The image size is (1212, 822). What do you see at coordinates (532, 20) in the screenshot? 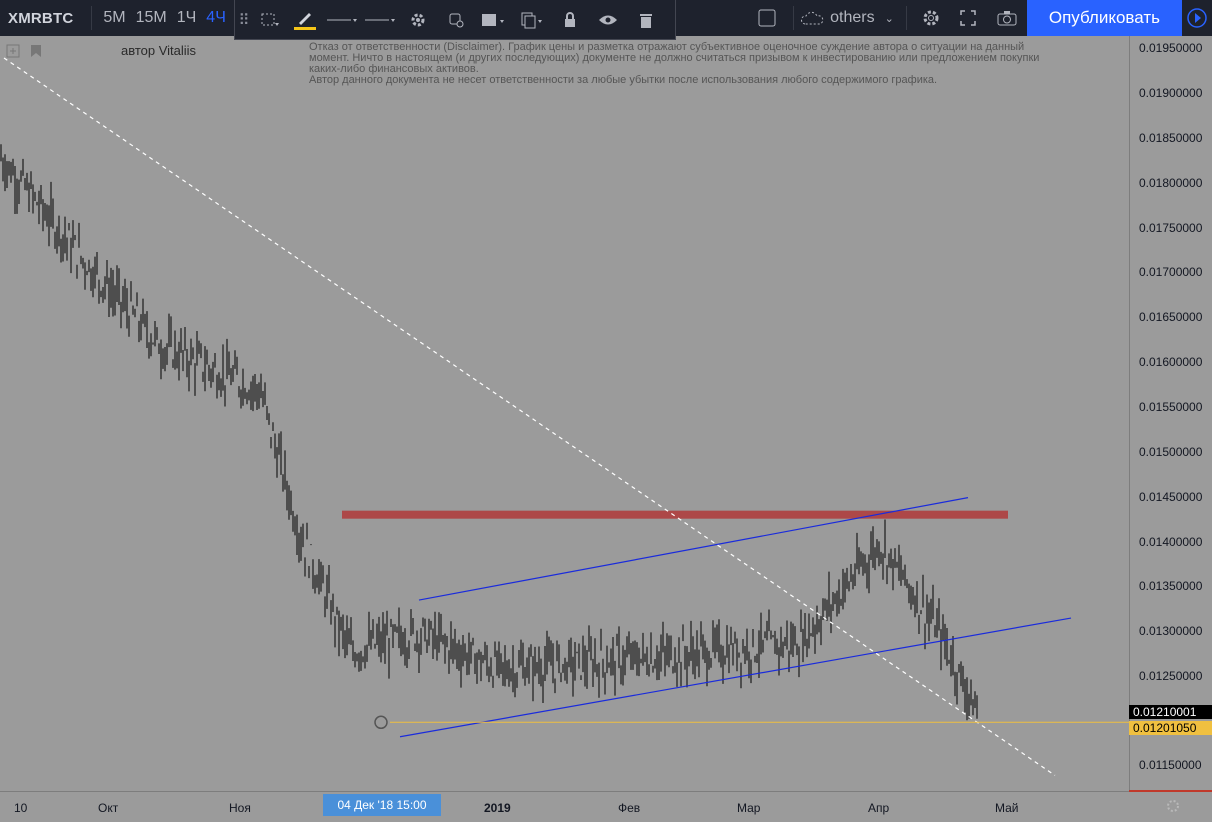
I see `copy-icon` at bounding box center [532, 20].